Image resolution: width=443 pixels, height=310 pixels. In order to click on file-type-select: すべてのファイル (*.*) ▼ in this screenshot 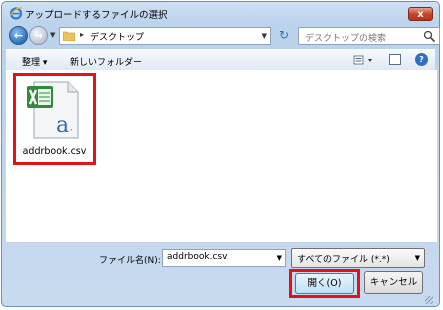, I will do `click(358, 258)`.